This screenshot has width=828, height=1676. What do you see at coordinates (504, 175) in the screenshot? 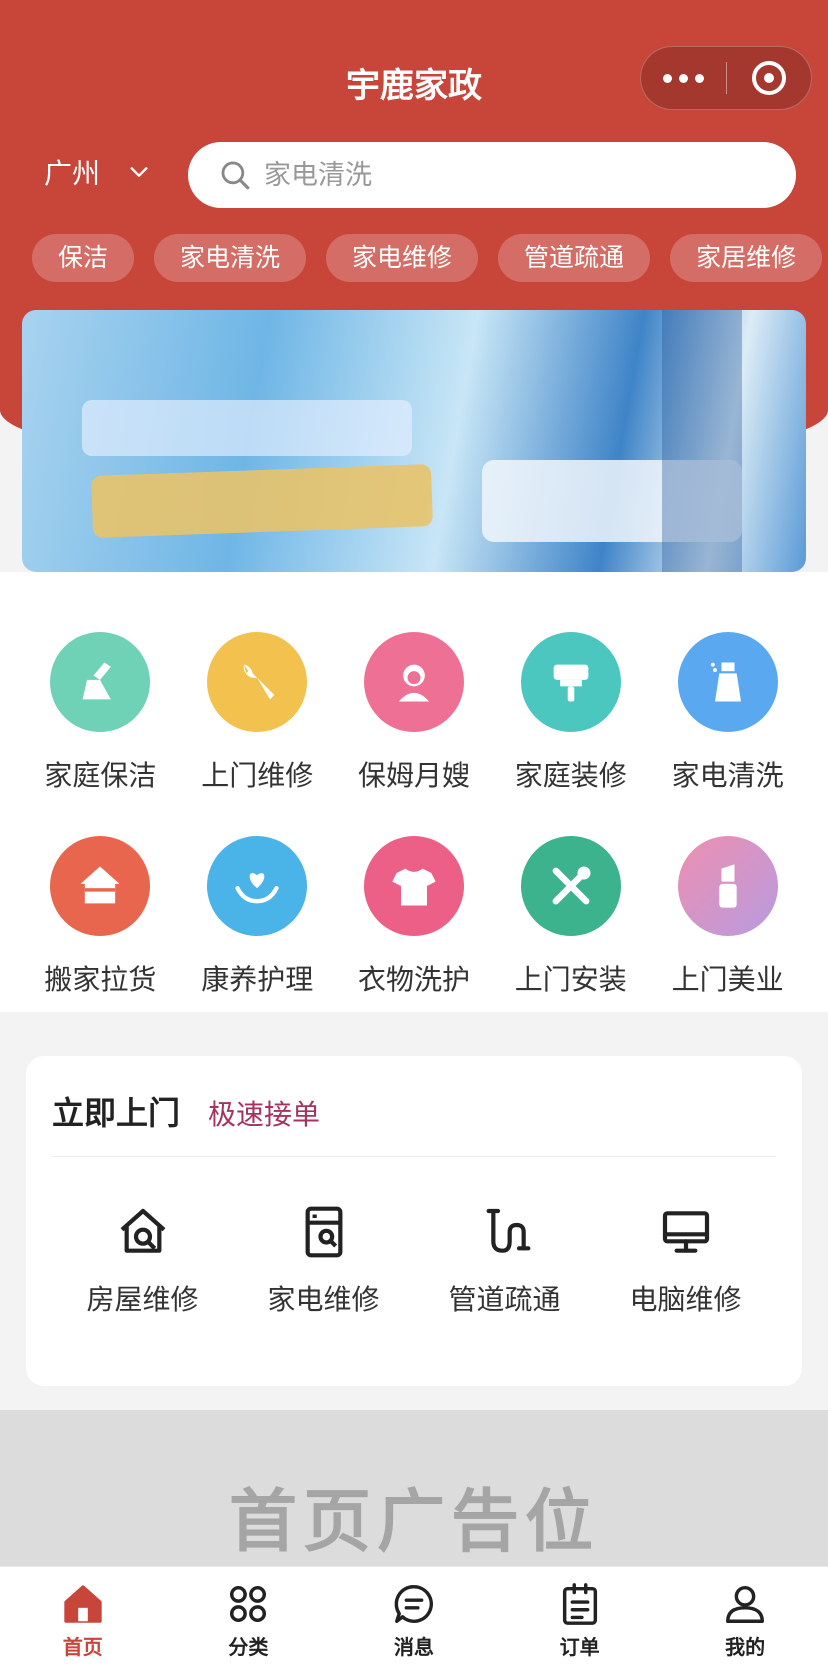
I see `search-input` at bounding box center [504, 175].